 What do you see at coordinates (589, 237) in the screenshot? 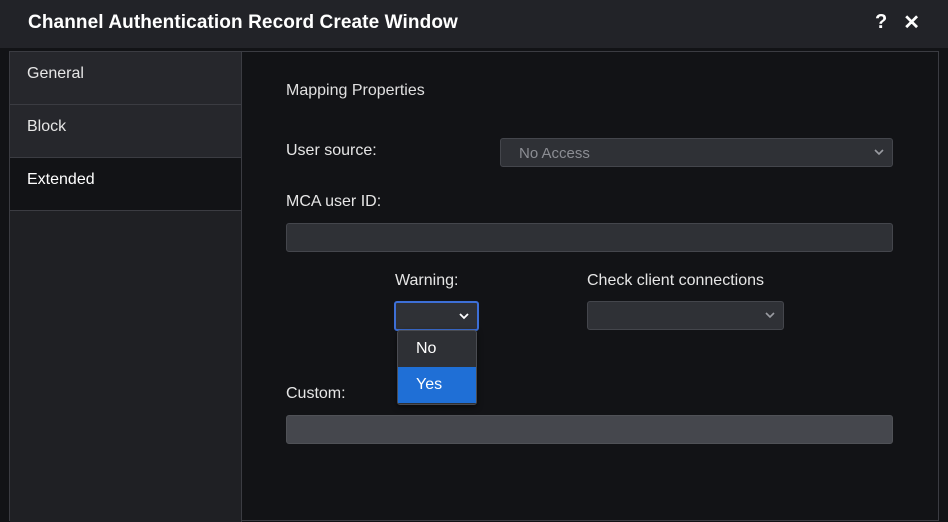
I see `mca-user-id-input` at bounding box center [589, 237].